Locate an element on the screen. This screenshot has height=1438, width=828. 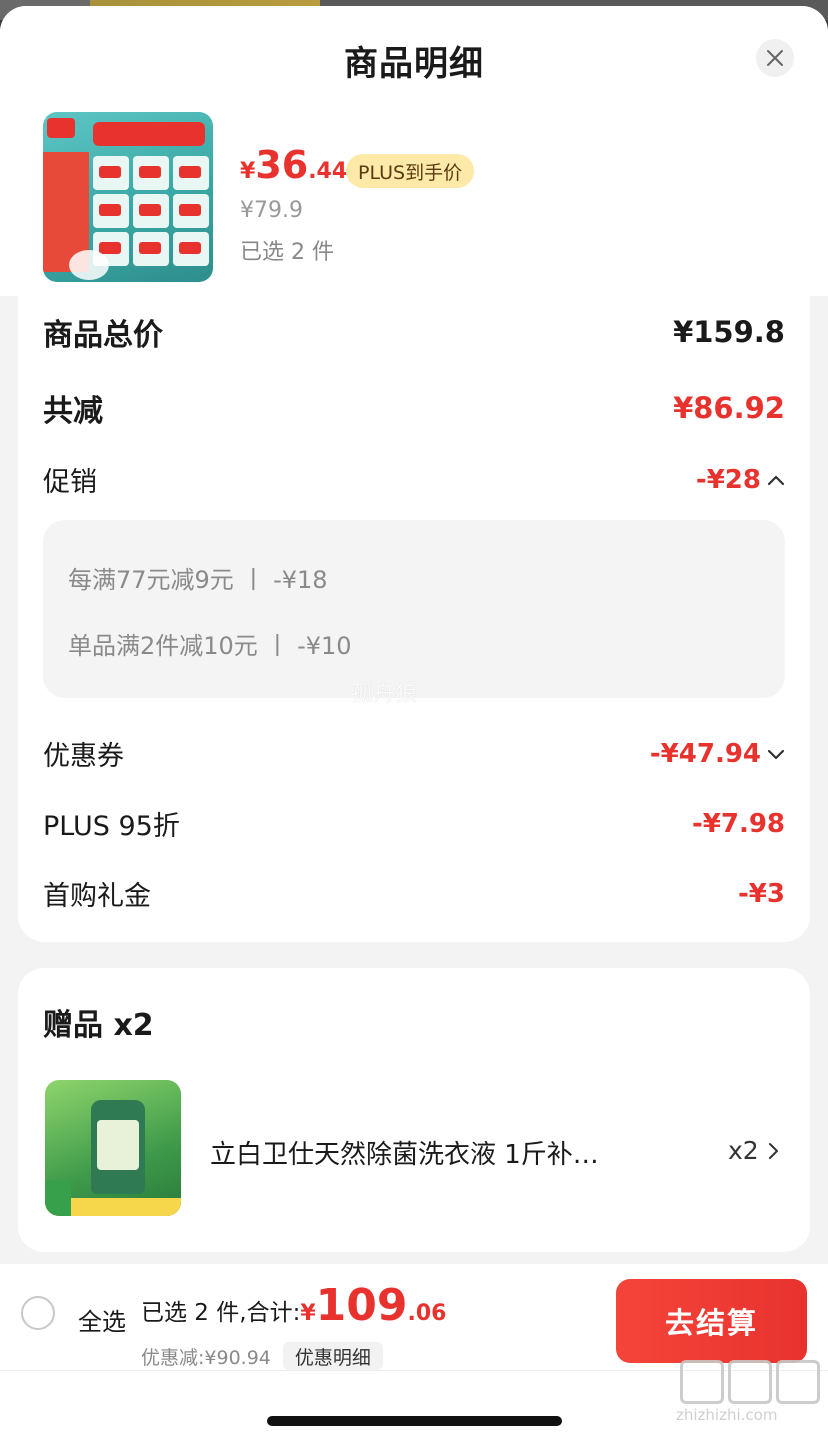
total-row: 商品总价 ¥159.8 is located at coordinates (414, 332).